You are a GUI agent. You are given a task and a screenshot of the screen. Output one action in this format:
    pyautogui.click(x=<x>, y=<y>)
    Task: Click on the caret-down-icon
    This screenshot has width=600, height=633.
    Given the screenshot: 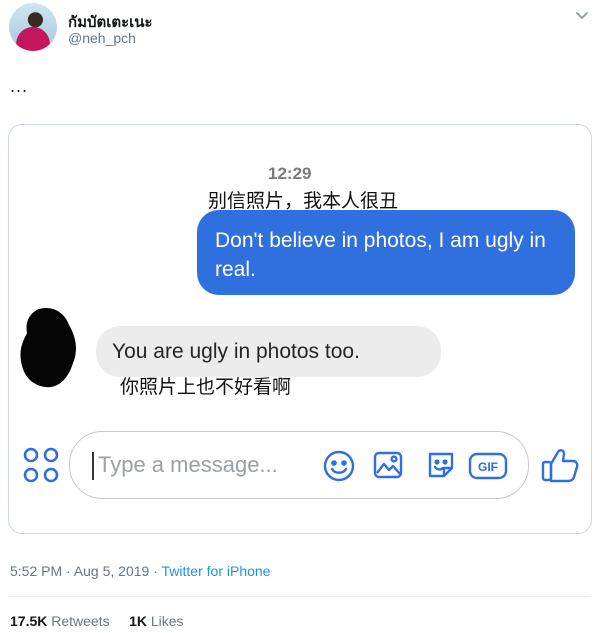 What is the action you would take?
    pyautogui.click(x=582, y=15)
    